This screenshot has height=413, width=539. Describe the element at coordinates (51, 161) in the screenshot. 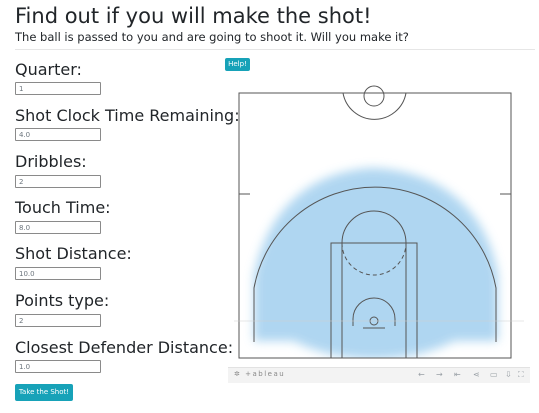

I see `dribbles-label: Dribbles:` at that location.